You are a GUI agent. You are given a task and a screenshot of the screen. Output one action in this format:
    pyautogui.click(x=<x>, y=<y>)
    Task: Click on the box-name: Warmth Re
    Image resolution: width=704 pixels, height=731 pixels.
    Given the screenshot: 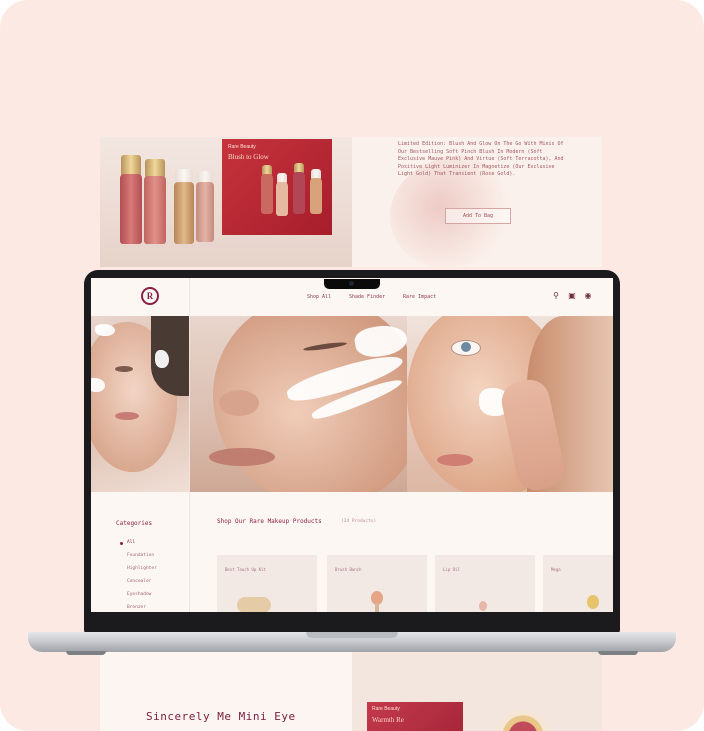 What is the action you would take?
    pyautogui.click(x=388, y=720)
    